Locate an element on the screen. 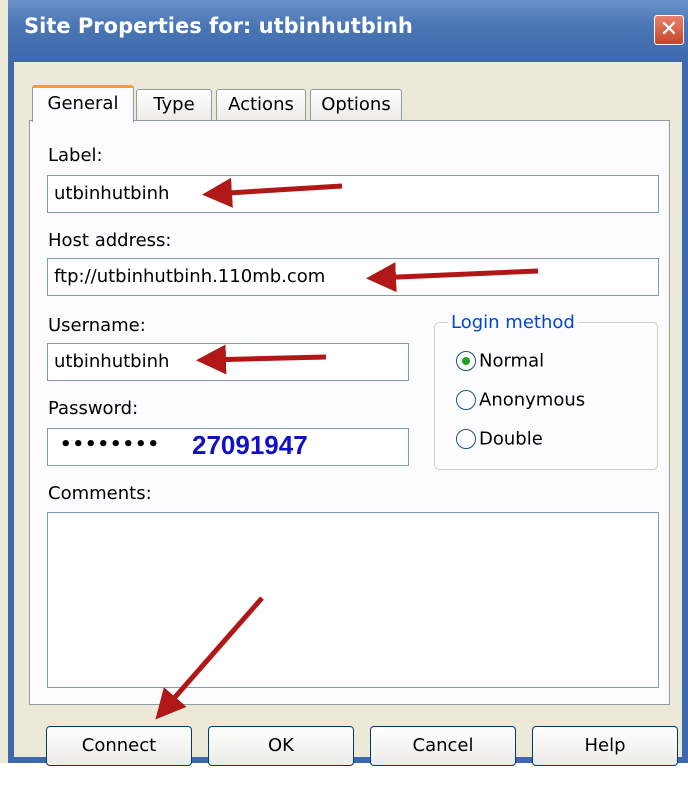 The height and width of the screenshot is (785, 688). window-frame-left is located at coordinates (11, 412).